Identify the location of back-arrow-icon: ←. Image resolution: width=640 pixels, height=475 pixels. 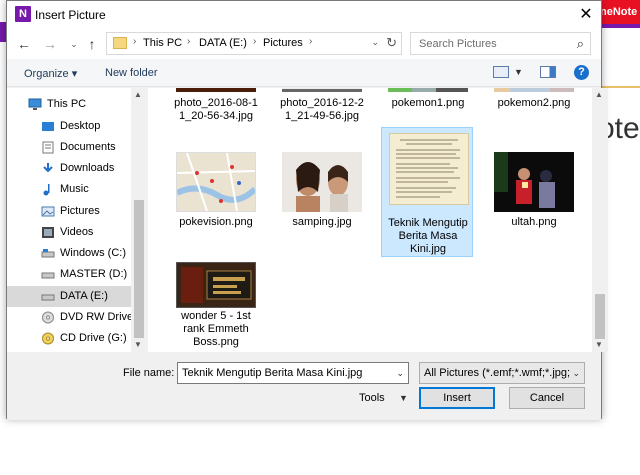
(24, 44).